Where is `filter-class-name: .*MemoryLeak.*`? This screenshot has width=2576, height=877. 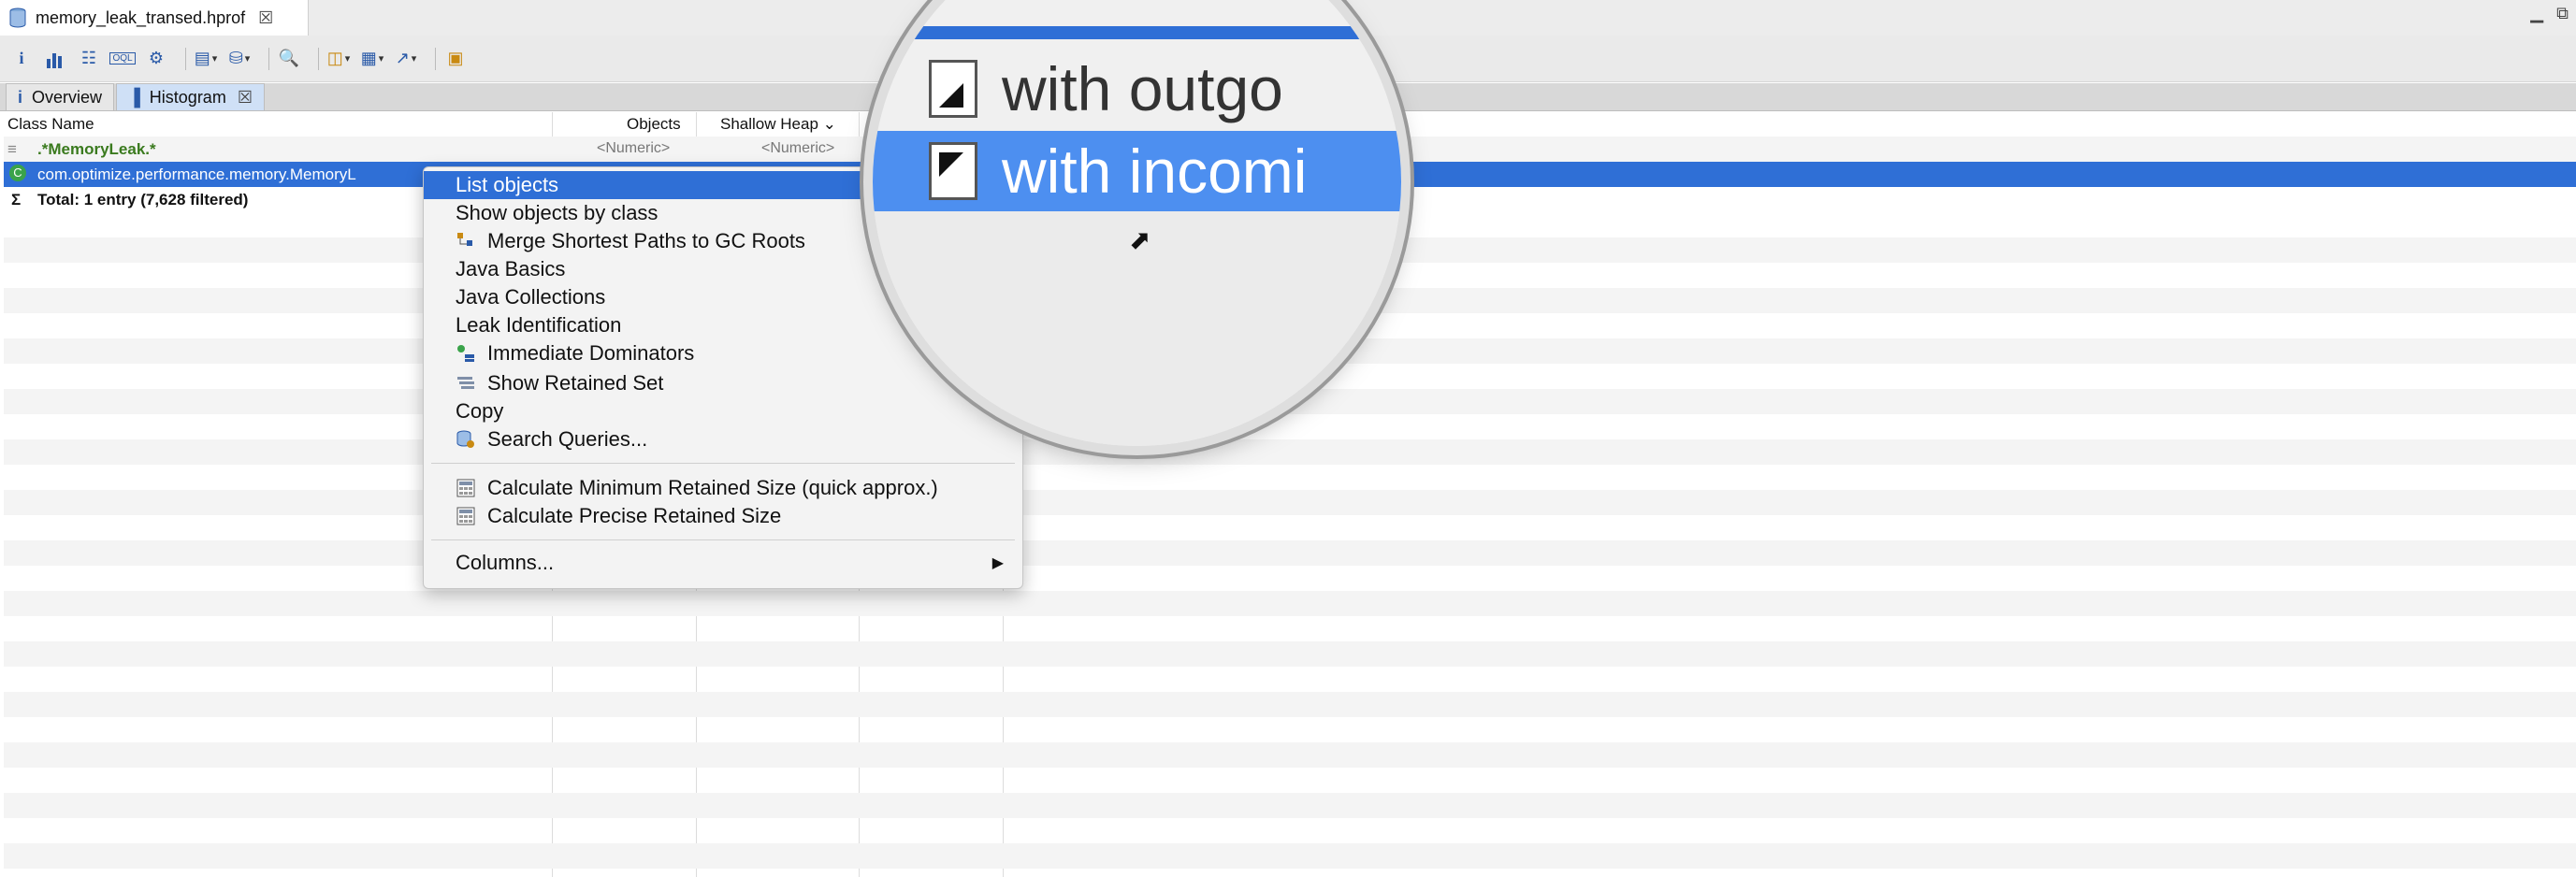
filter-class-name: .*MemoryLeak.* is located at coordinates (96, 149).